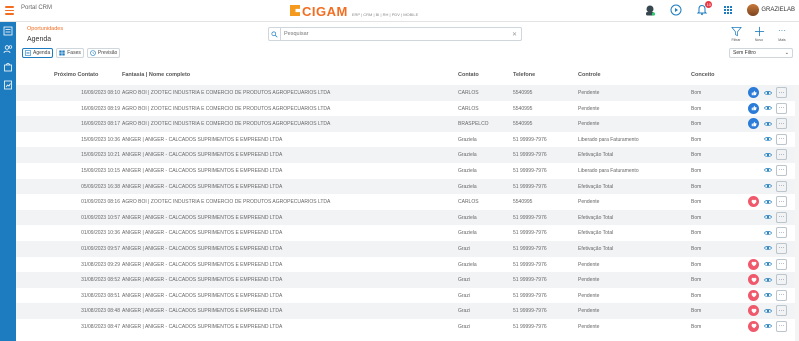  Describe the element at coordinates (275, 34) in the screenshot. I see `search-icon` at that location.